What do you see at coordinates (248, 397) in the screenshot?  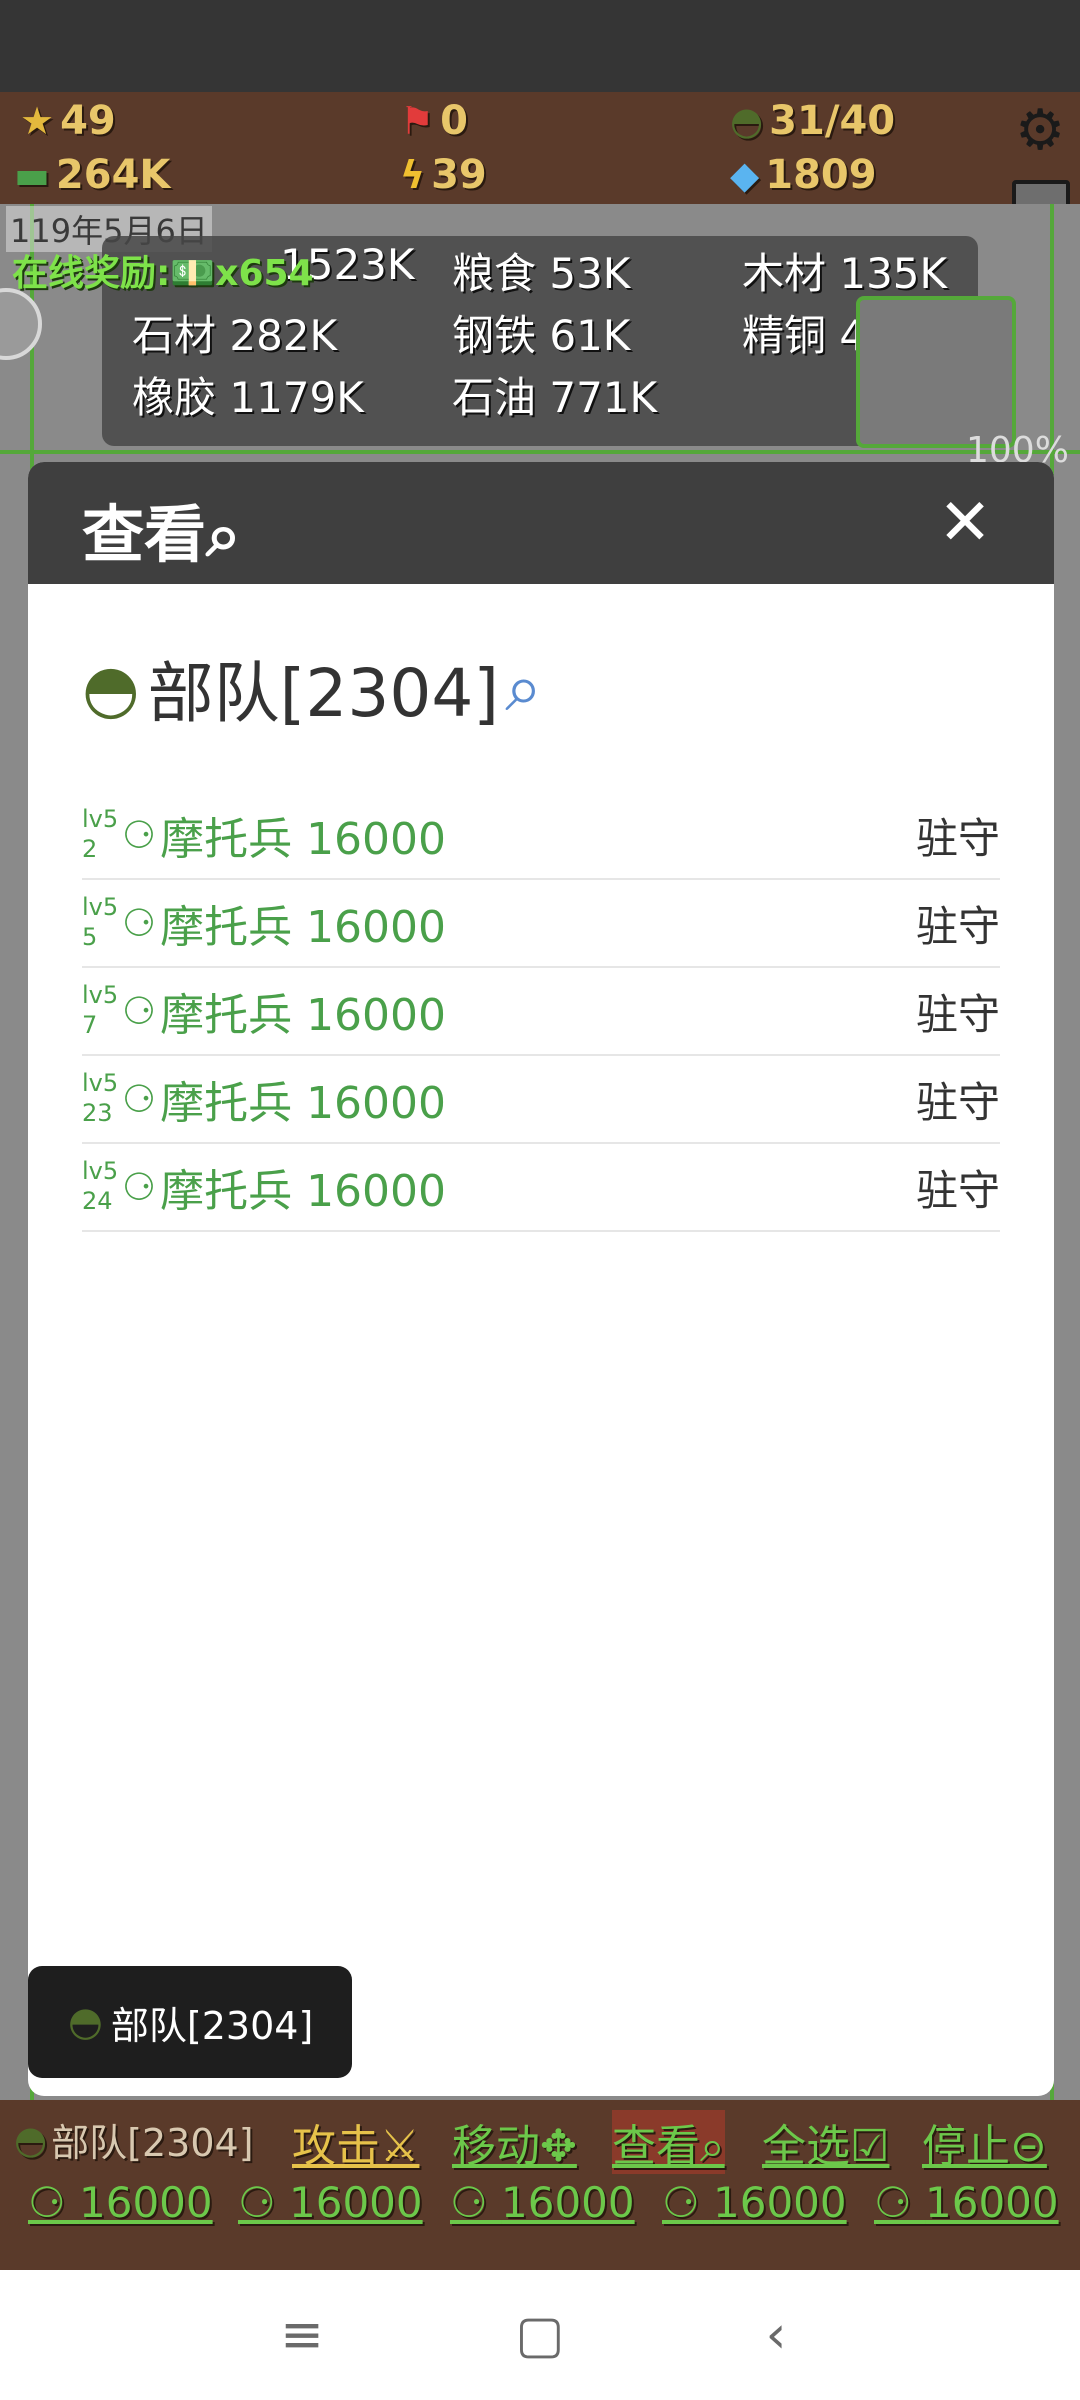 I see `resource-rubber: 橡胶 1179K` at bounding box center [248, 397].